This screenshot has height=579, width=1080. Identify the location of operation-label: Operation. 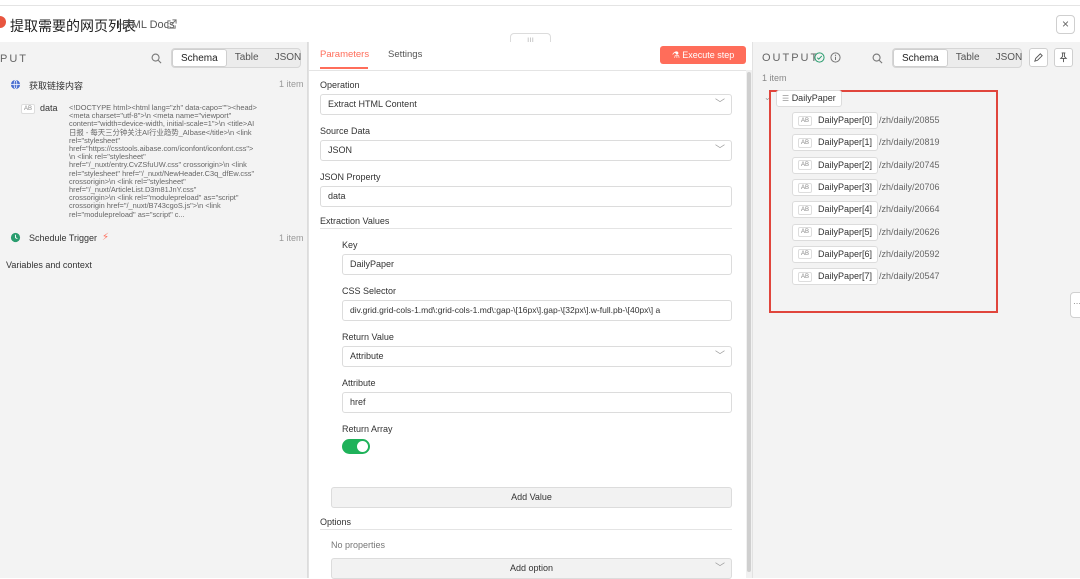
(340, 85).